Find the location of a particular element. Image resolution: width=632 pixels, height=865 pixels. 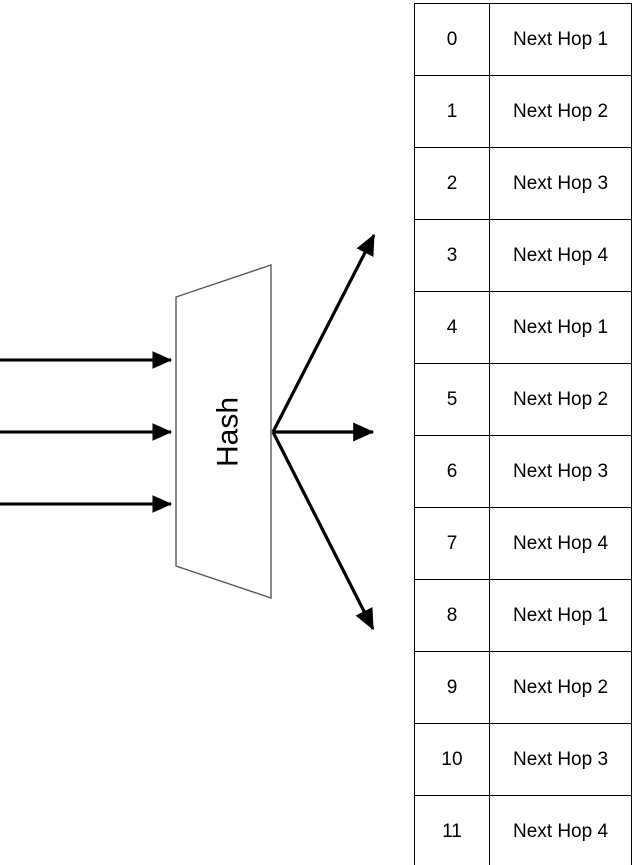

table-cell-index: 5 is located at coordinates (452, 399).